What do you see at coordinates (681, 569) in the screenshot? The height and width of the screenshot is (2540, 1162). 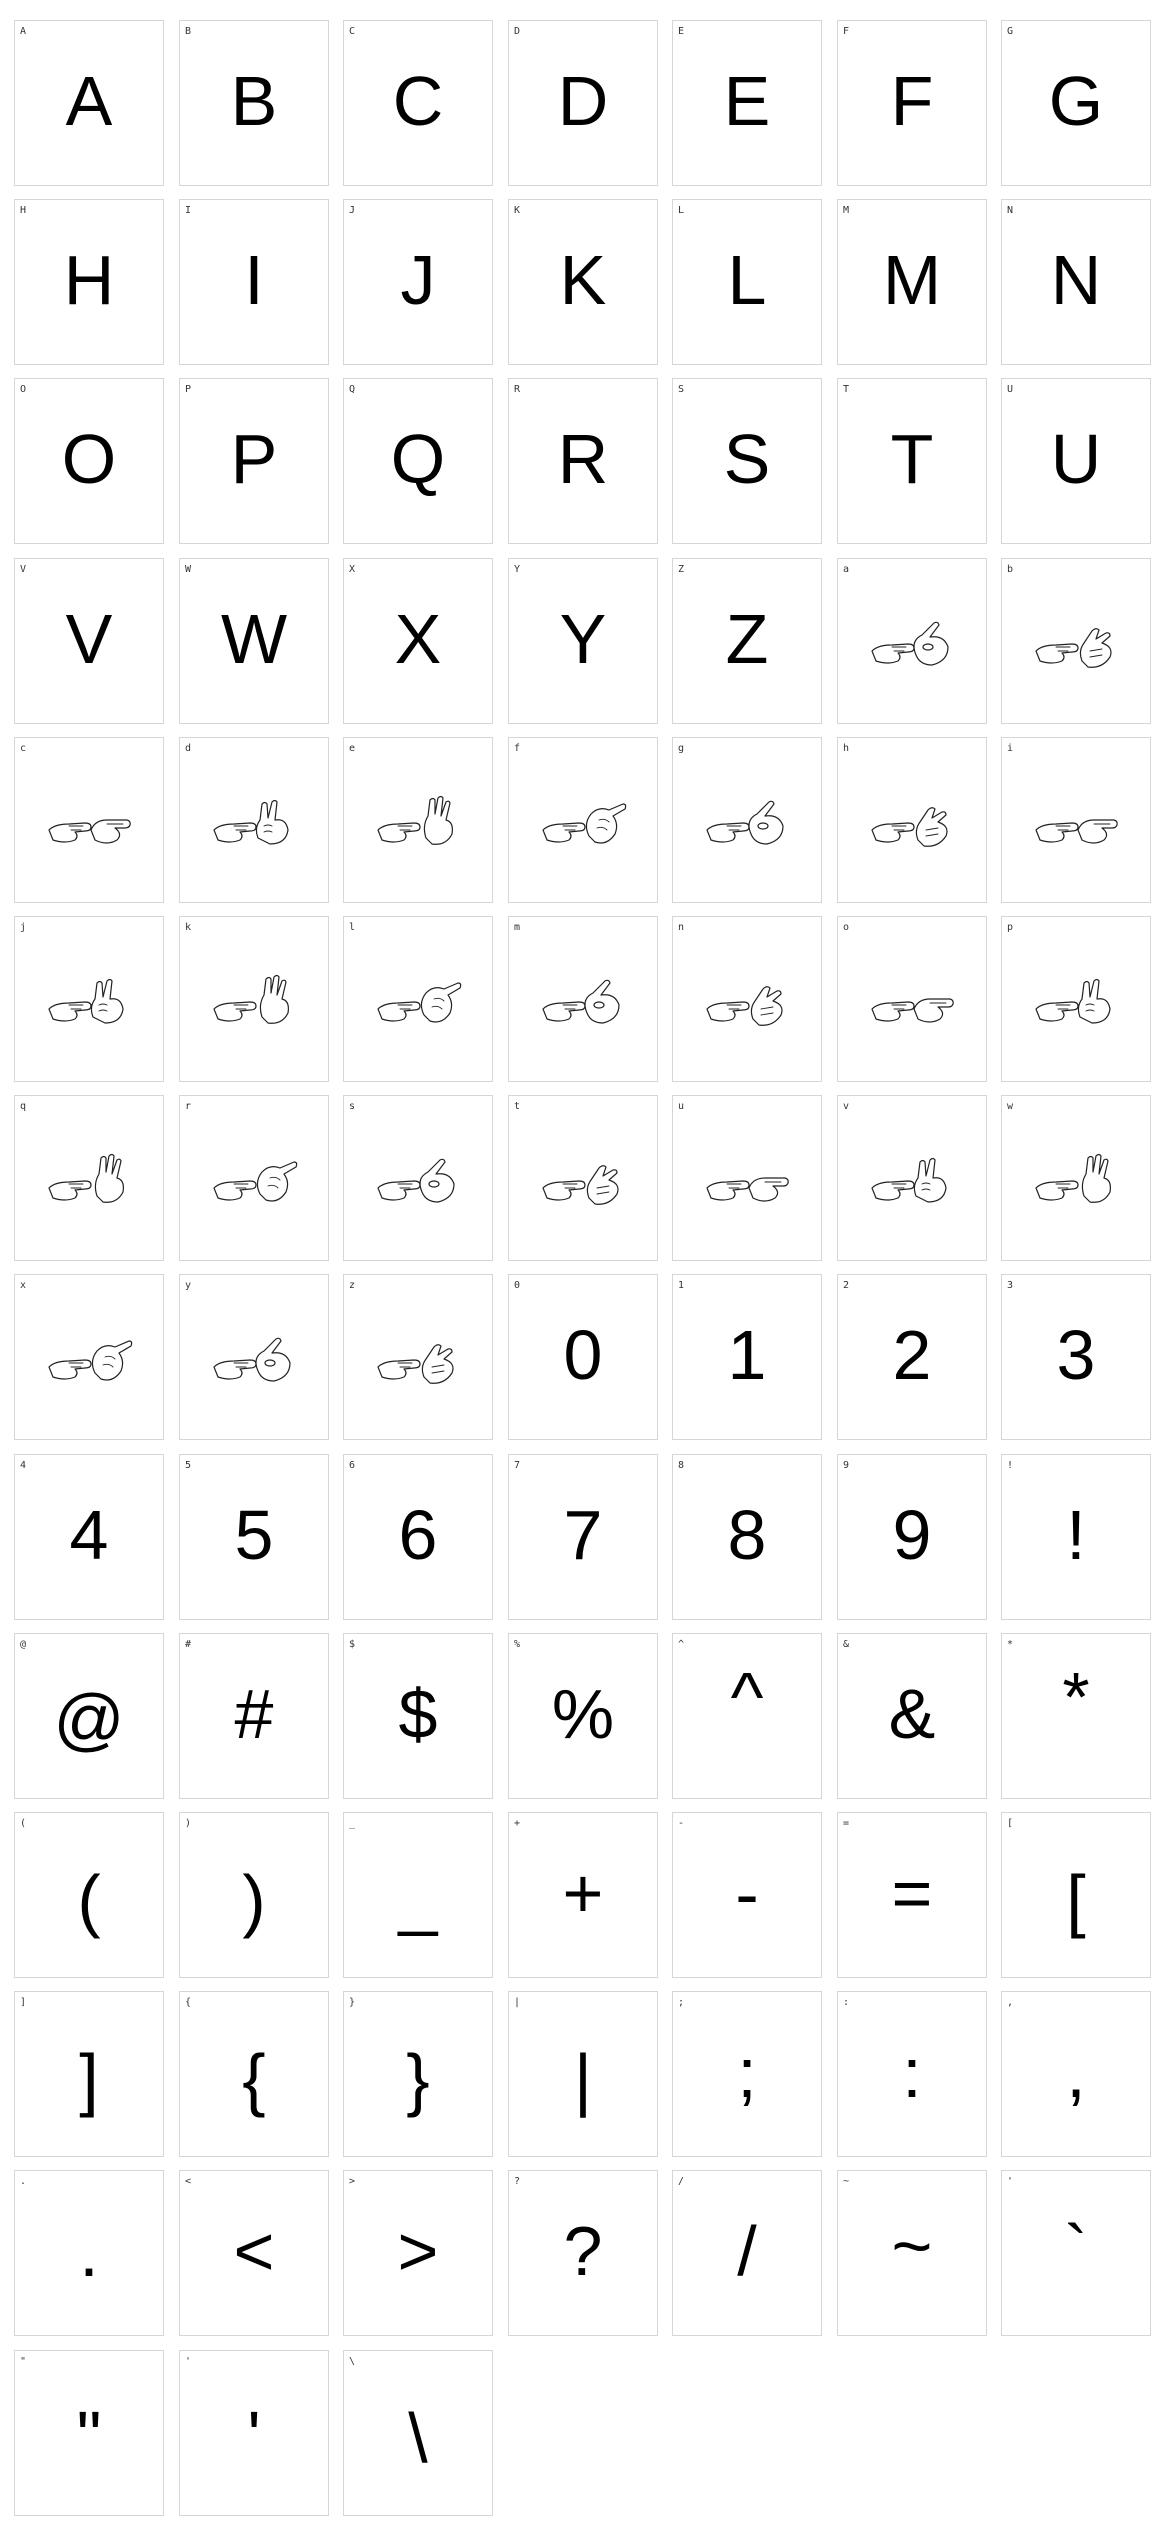 I see `glyph-cell-label: Z` at bounding box center [681, 569].